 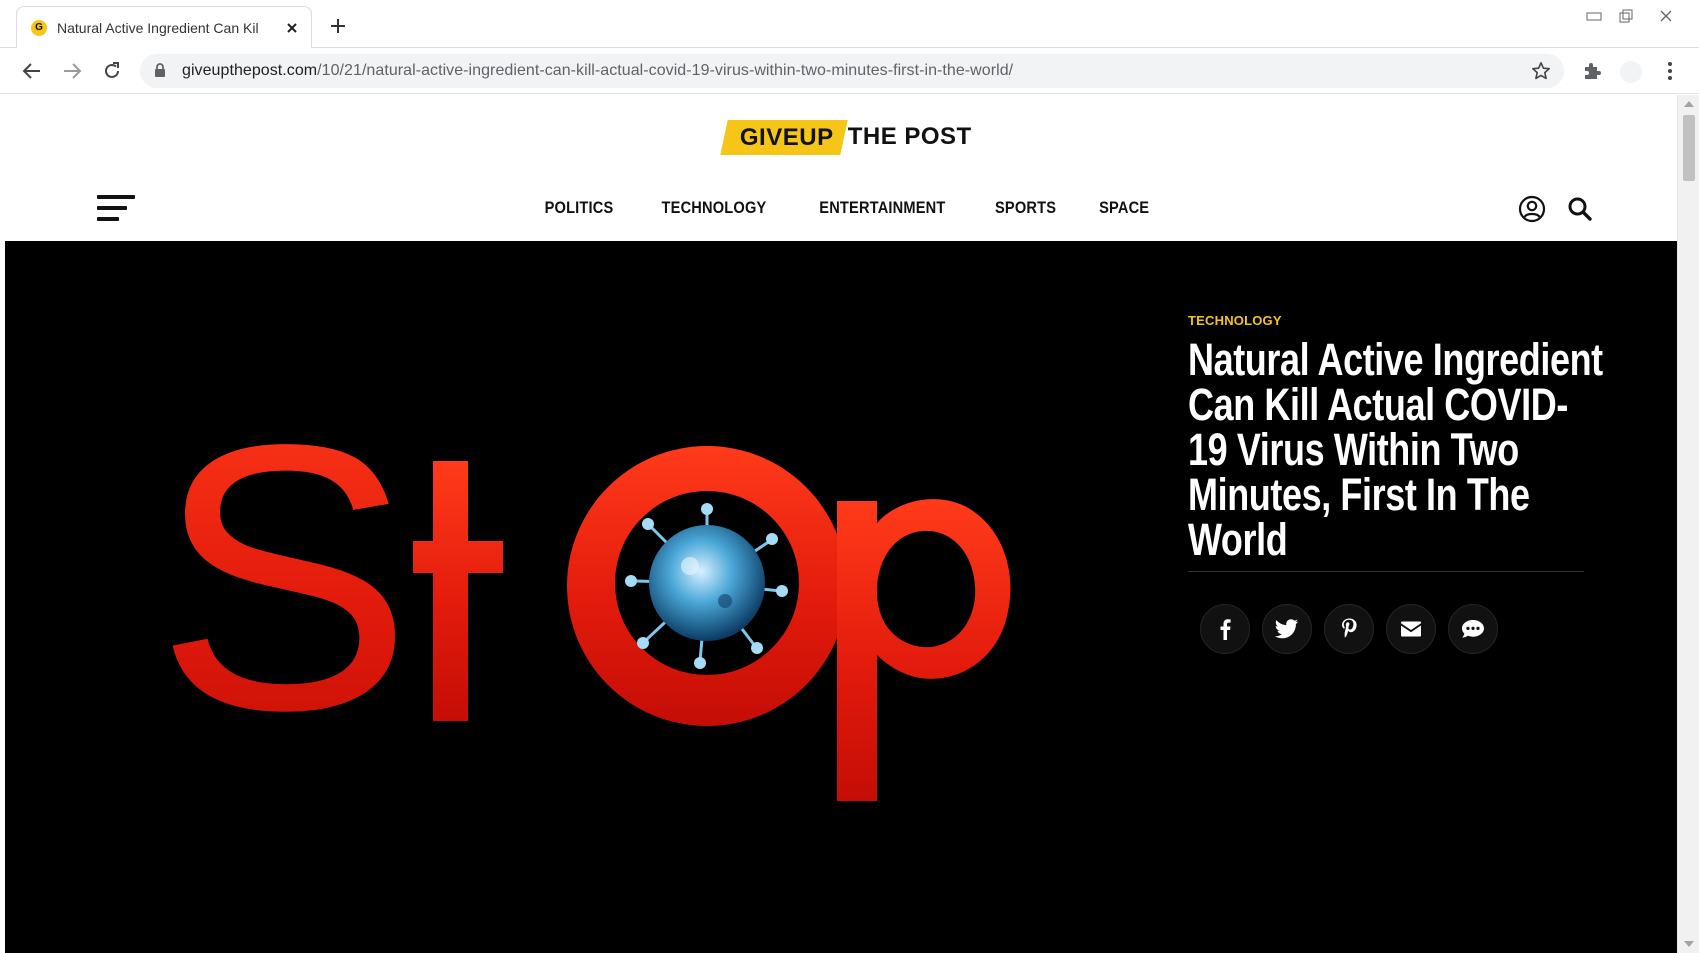 What do you see at coordinates (849, 24) in the screenshot?
I see `browser-tab-strip: G Natural Active Ingredient Can Kil` at bounding box center [849, 24].